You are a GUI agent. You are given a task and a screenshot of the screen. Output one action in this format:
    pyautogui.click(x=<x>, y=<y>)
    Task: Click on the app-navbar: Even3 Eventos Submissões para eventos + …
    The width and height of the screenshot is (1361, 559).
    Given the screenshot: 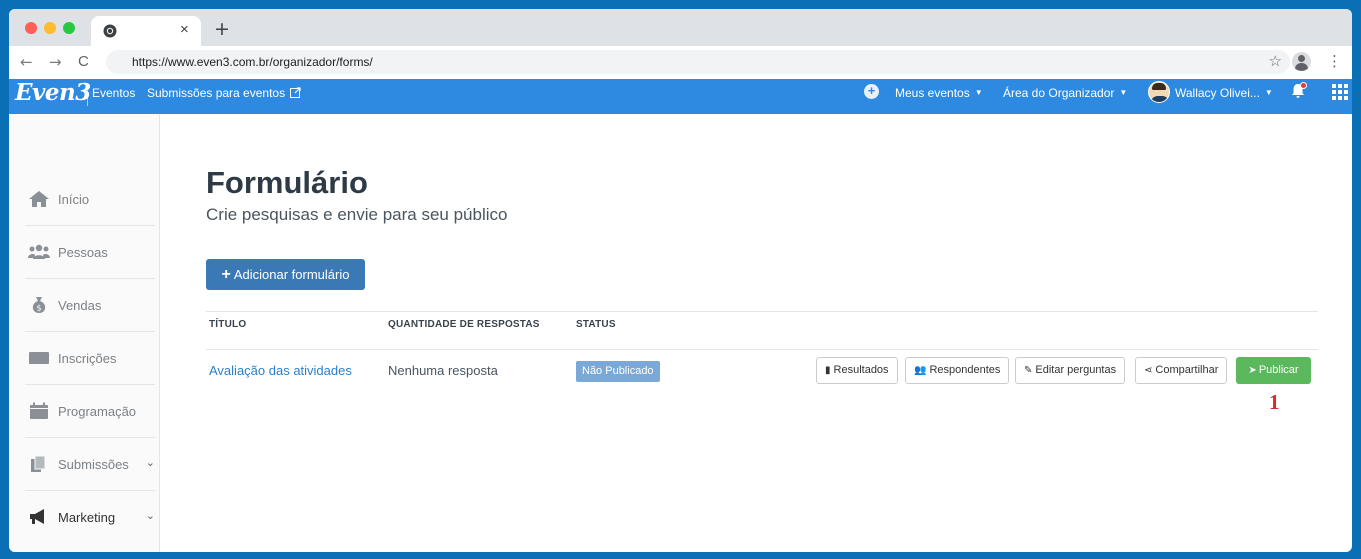 What is the action you would take?
    pyautogui.click(x=680, y=96)
    